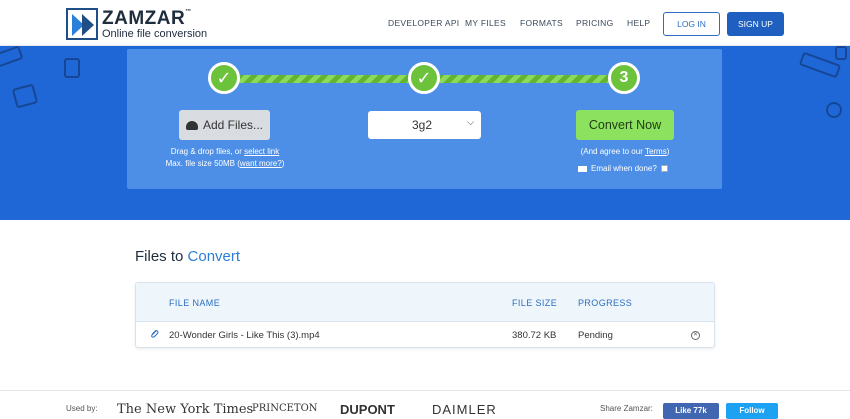 This screenshot has width=850, height=419. Describe the element at coordinates (155, 334) in the screenshot. I see `paperclip-icon` at that location.